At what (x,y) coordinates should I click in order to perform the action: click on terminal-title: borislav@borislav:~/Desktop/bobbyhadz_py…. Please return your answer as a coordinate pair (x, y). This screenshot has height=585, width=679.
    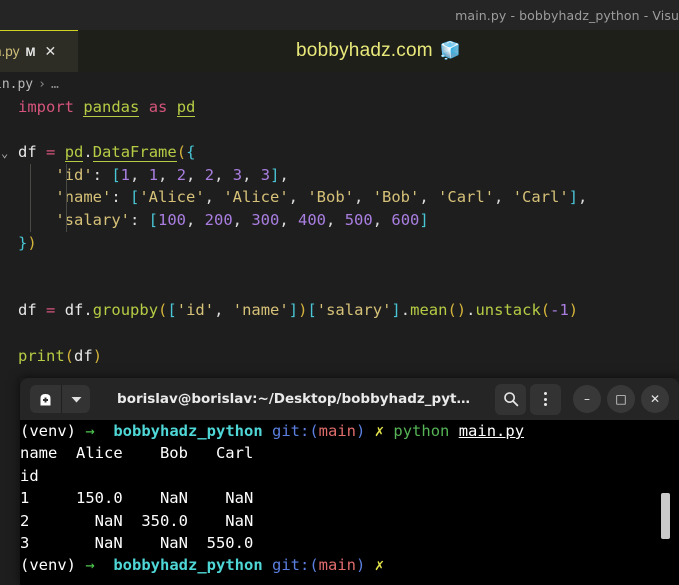
    Looking at the image, I should click on (293, 399).